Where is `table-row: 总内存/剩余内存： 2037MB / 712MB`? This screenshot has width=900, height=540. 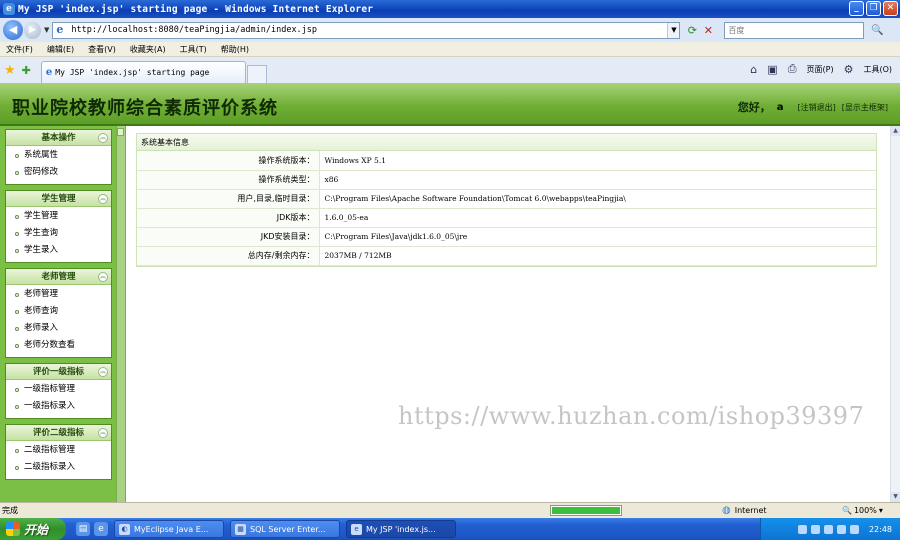
table-row: 总内存/剩余内存： 2037MB / 712MB is located at coordinates (506, 256).